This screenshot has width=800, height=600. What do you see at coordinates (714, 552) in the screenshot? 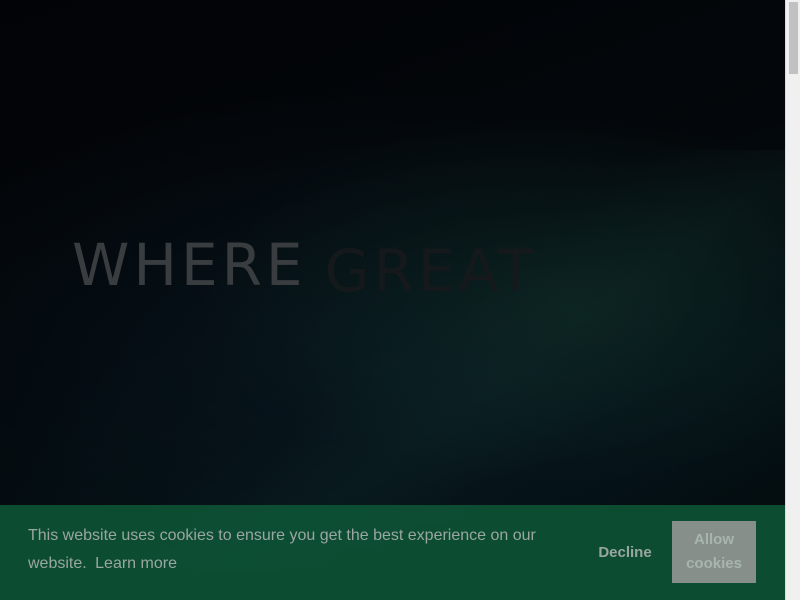
I see `allow-cookies-button: Allow cookies` at bounding box center [714, 552].